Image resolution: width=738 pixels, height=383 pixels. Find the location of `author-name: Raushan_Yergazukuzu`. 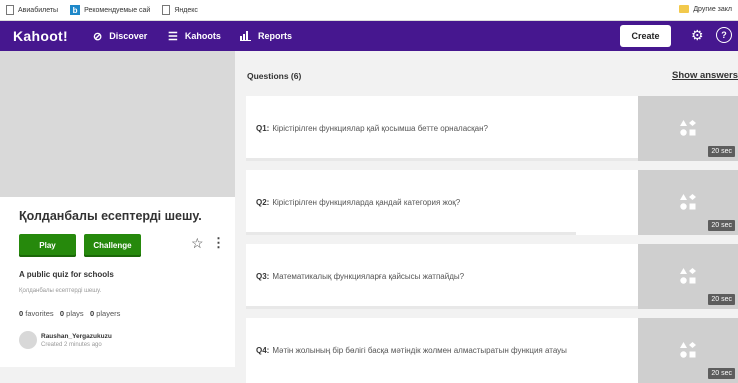

author-name: Raushan_Yergazukuzu is located at coordinates (76, 336).